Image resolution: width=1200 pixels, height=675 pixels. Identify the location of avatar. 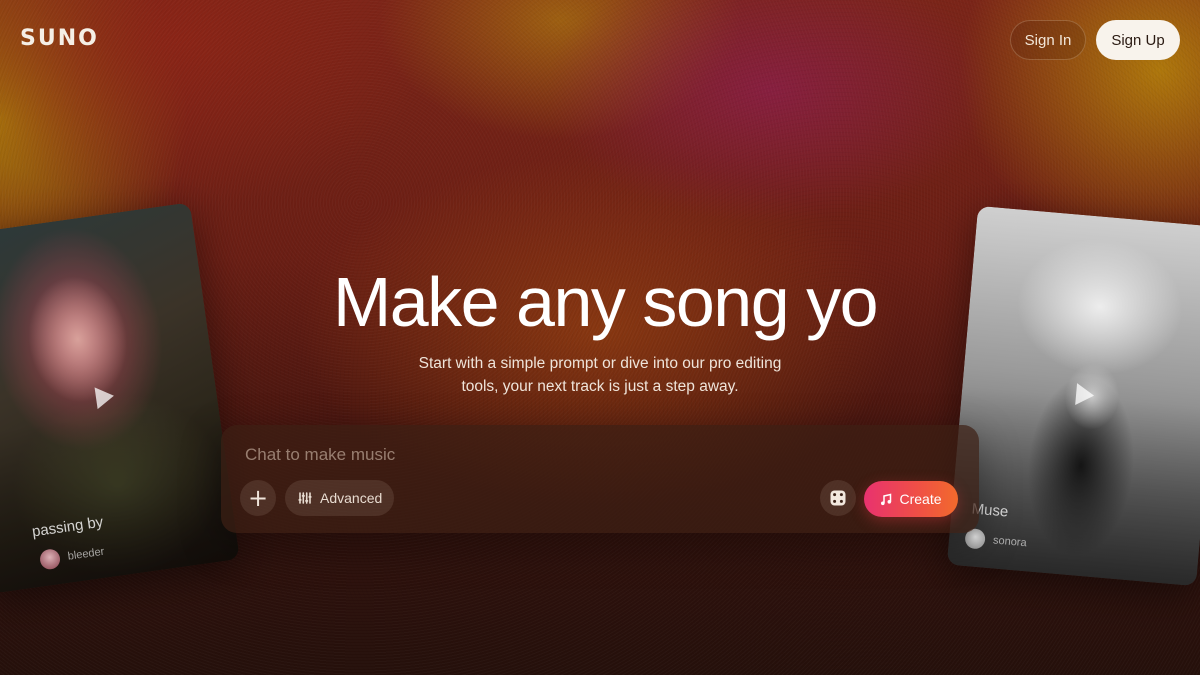
(50, 559).